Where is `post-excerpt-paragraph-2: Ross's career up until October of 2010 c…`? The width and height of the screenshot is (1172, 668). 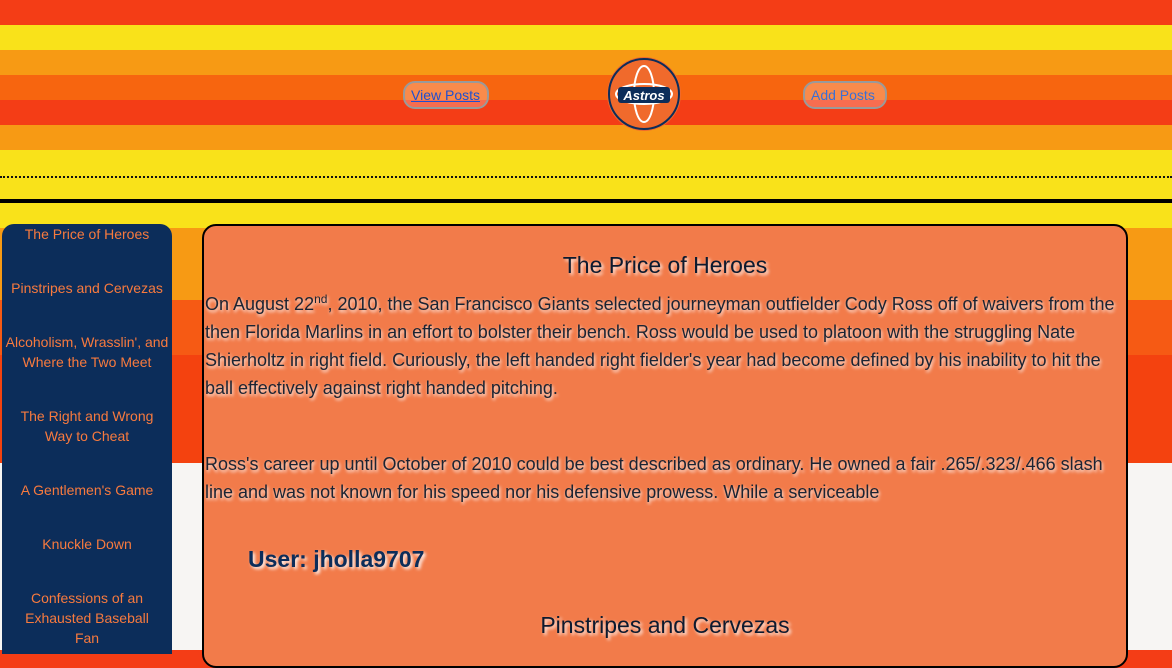
post-excerpt-paragraph-2: Ross's career up until October of 2010 c… is located at coordinates (654, 478).